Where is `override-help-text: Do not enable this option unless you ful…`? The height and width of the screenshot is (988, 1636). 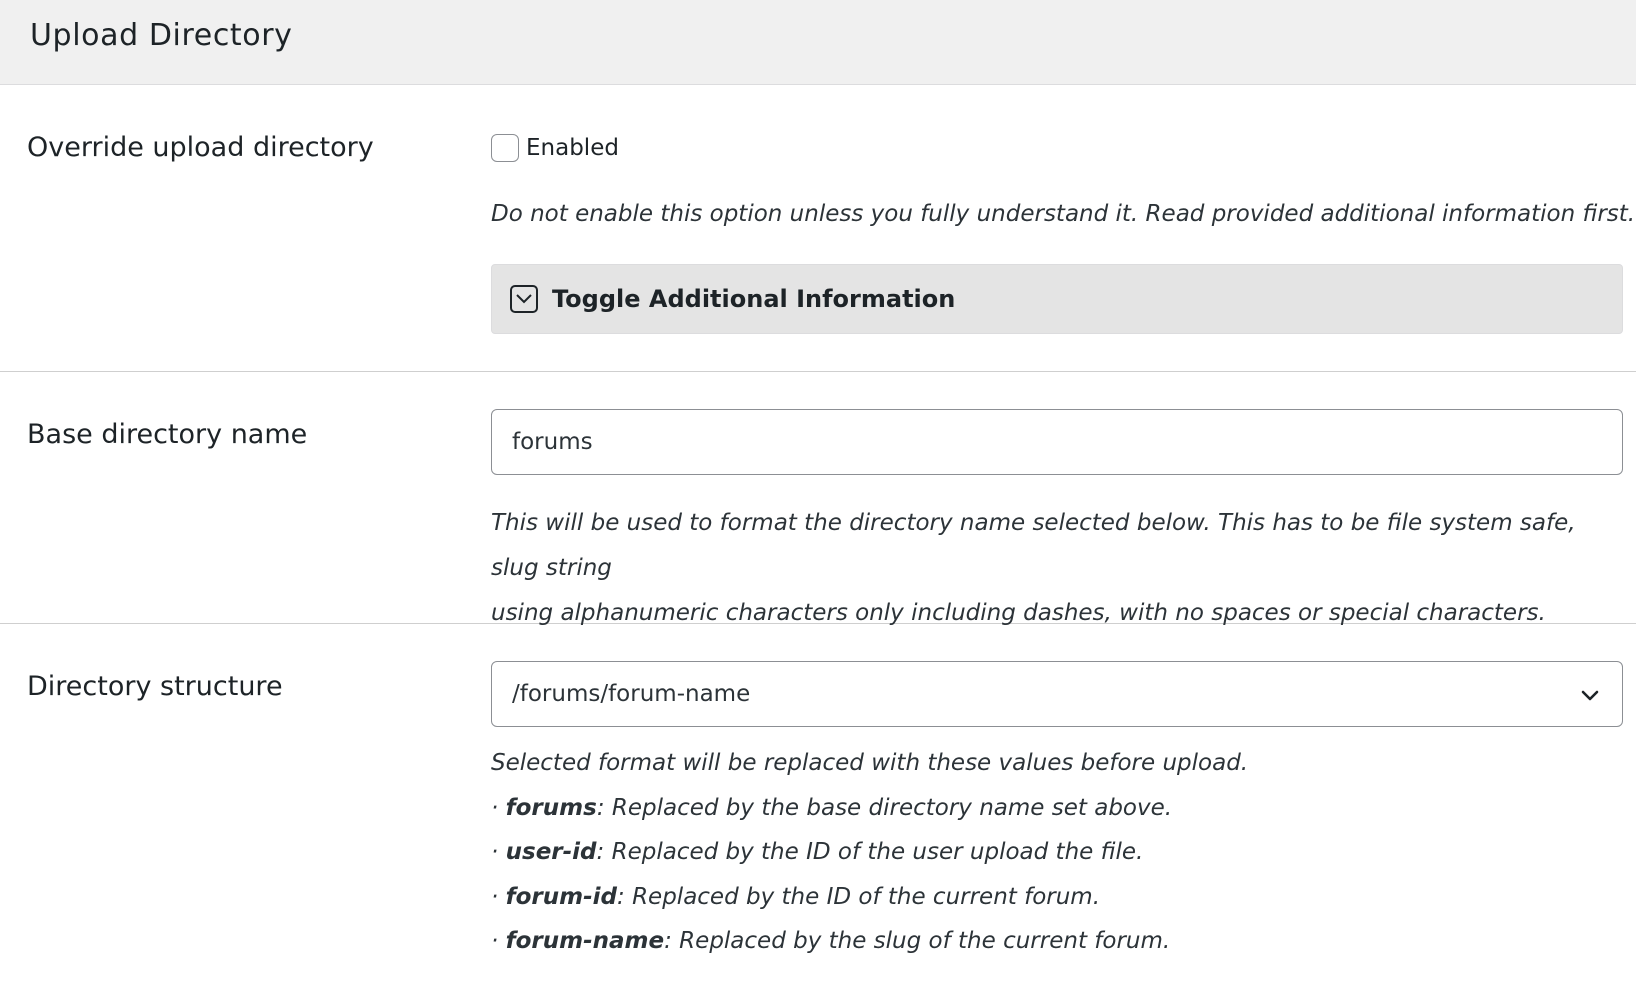 override-help-text: Do not enable this option unless you ful… is located at coordinates (1063, 214).